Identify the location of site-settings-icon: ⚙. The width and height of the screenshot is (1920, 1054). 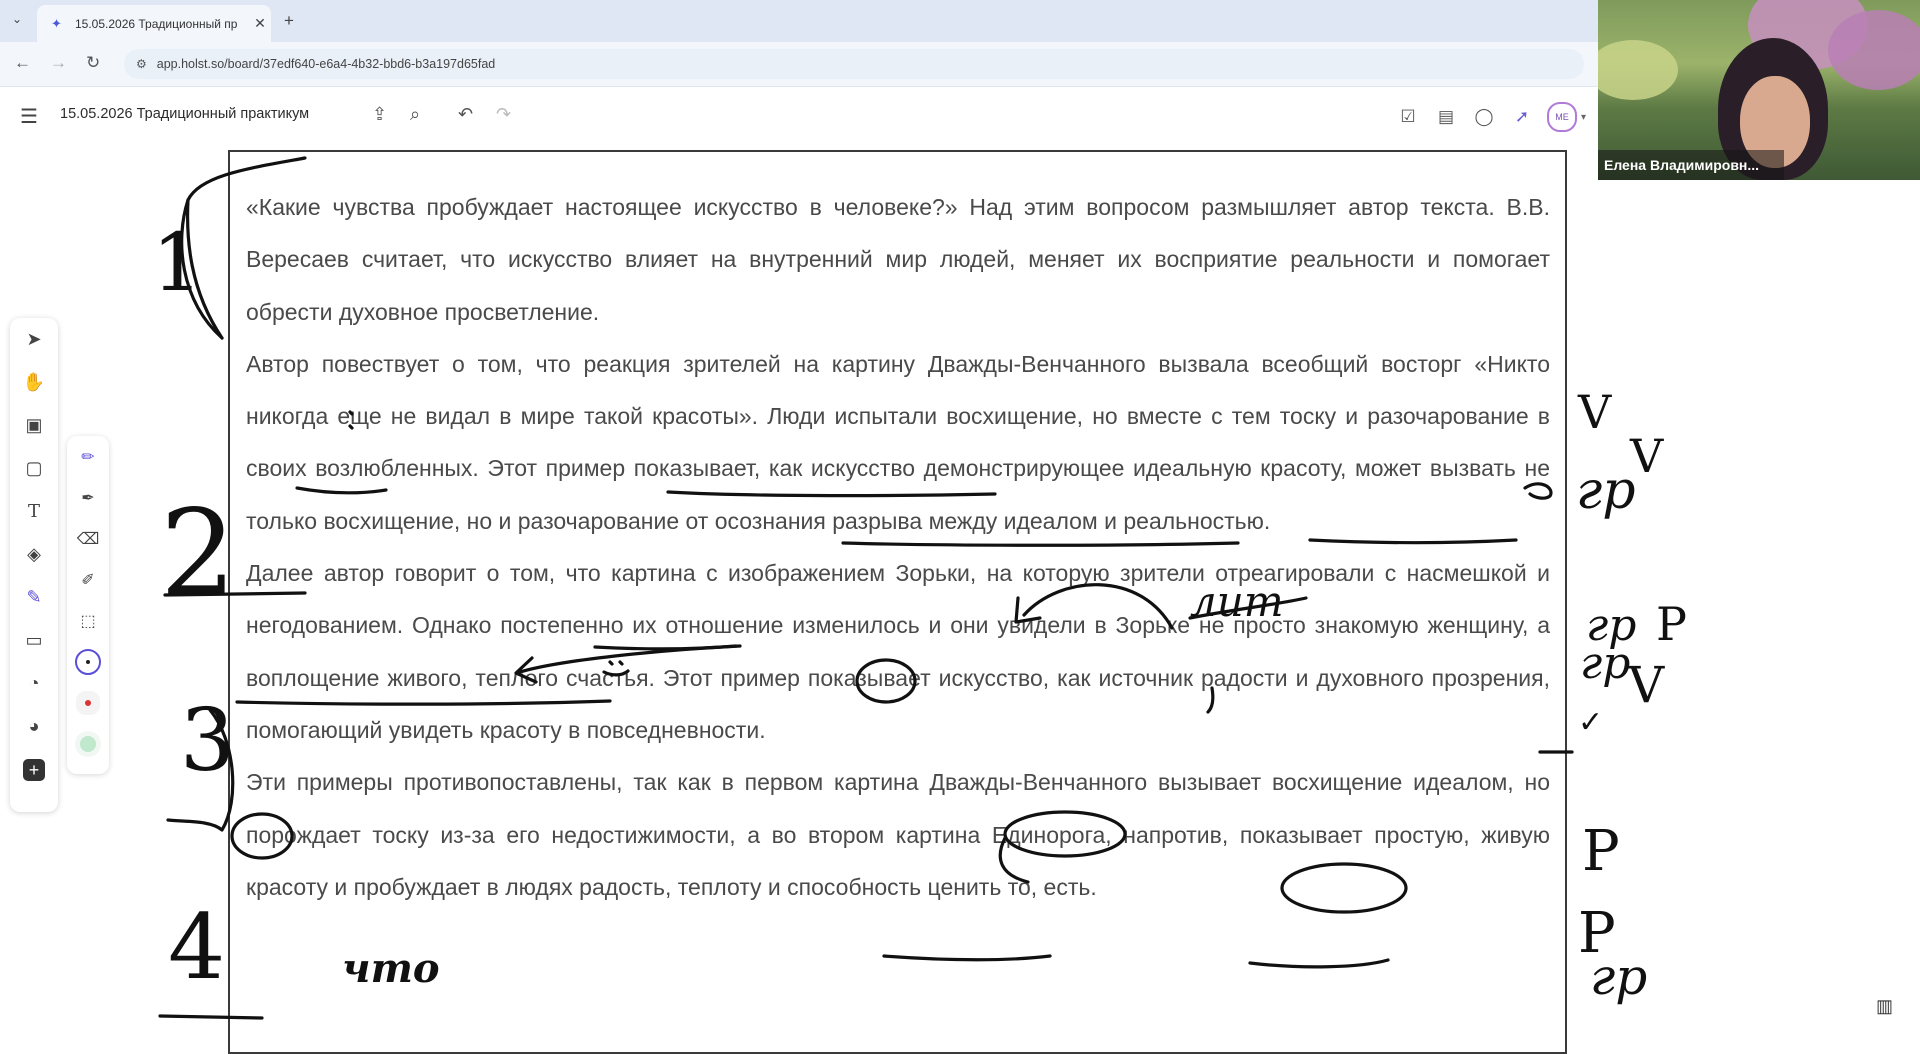
(141, 64).